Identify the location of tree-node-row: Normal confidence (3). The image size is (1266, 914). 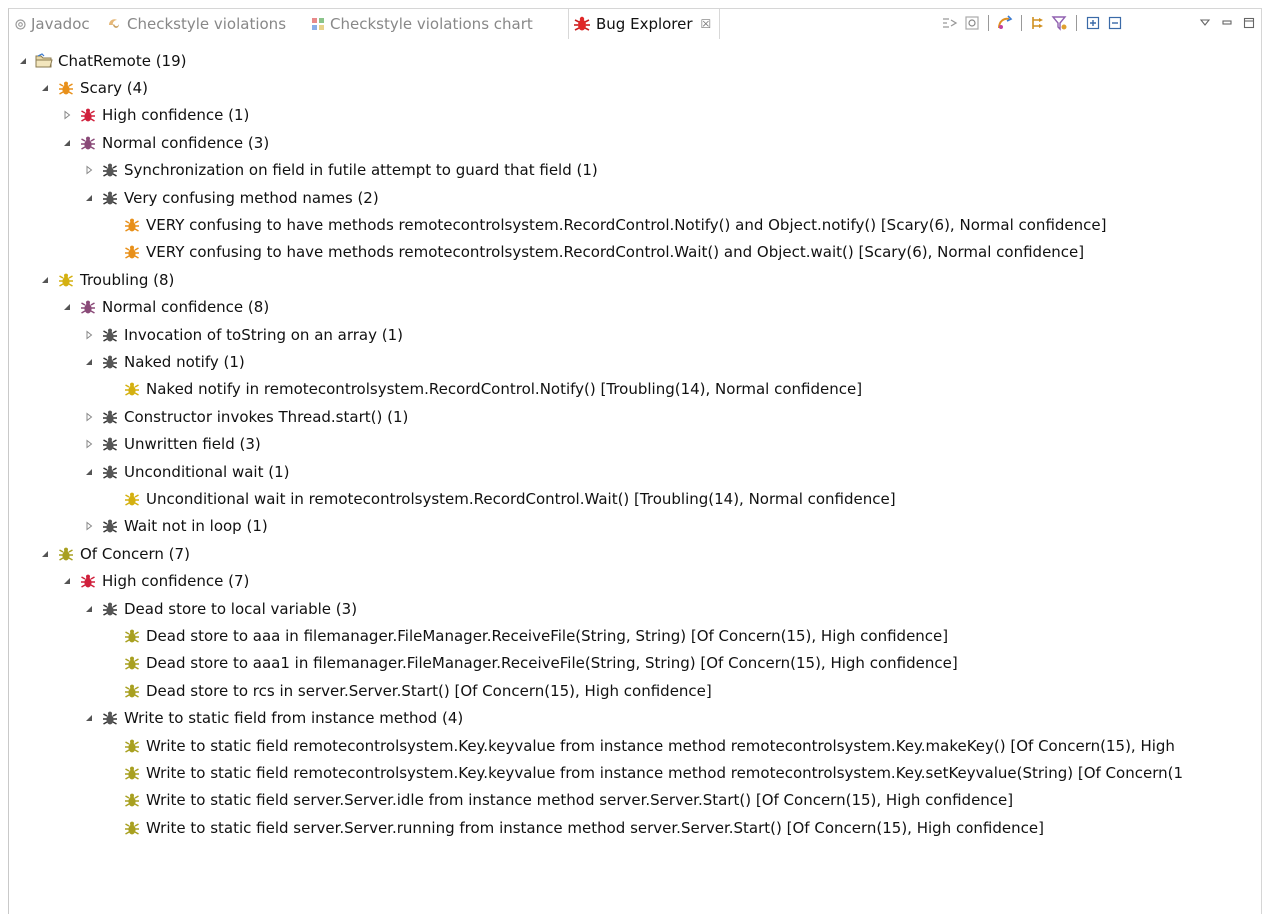
(165, 142).